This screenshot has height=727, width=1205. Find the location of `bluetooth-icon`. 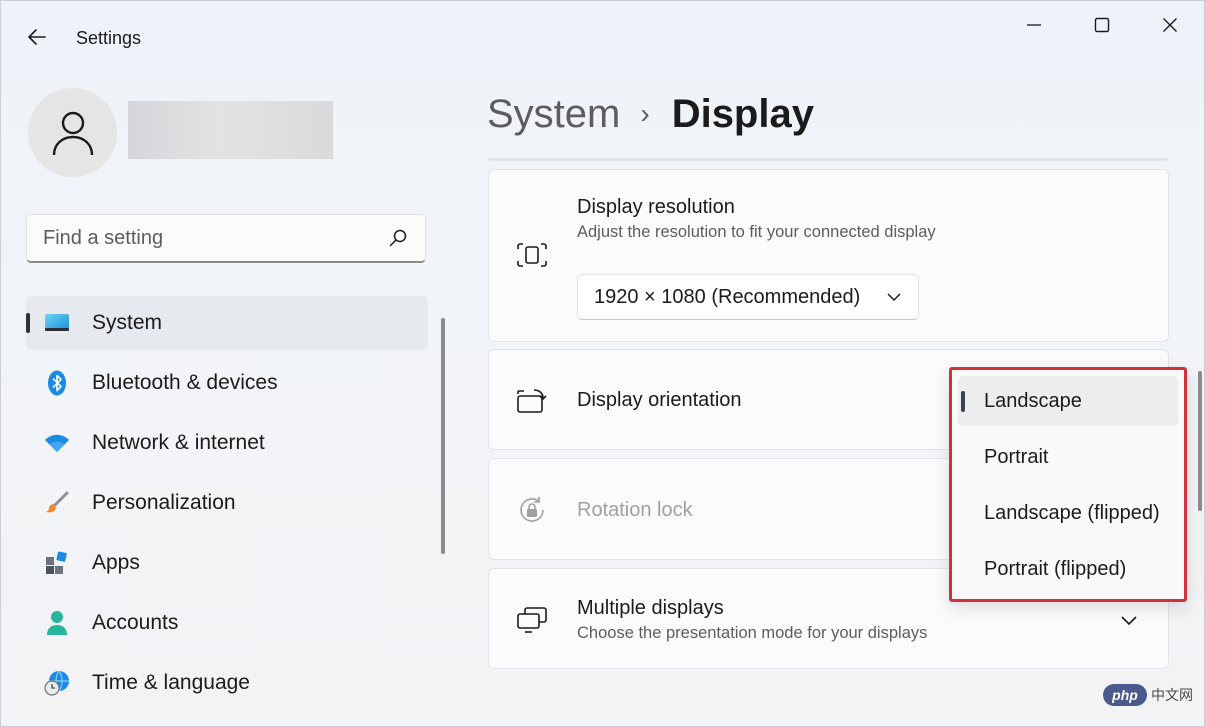

bluetooth-icon is located at coordinates (57, 383).